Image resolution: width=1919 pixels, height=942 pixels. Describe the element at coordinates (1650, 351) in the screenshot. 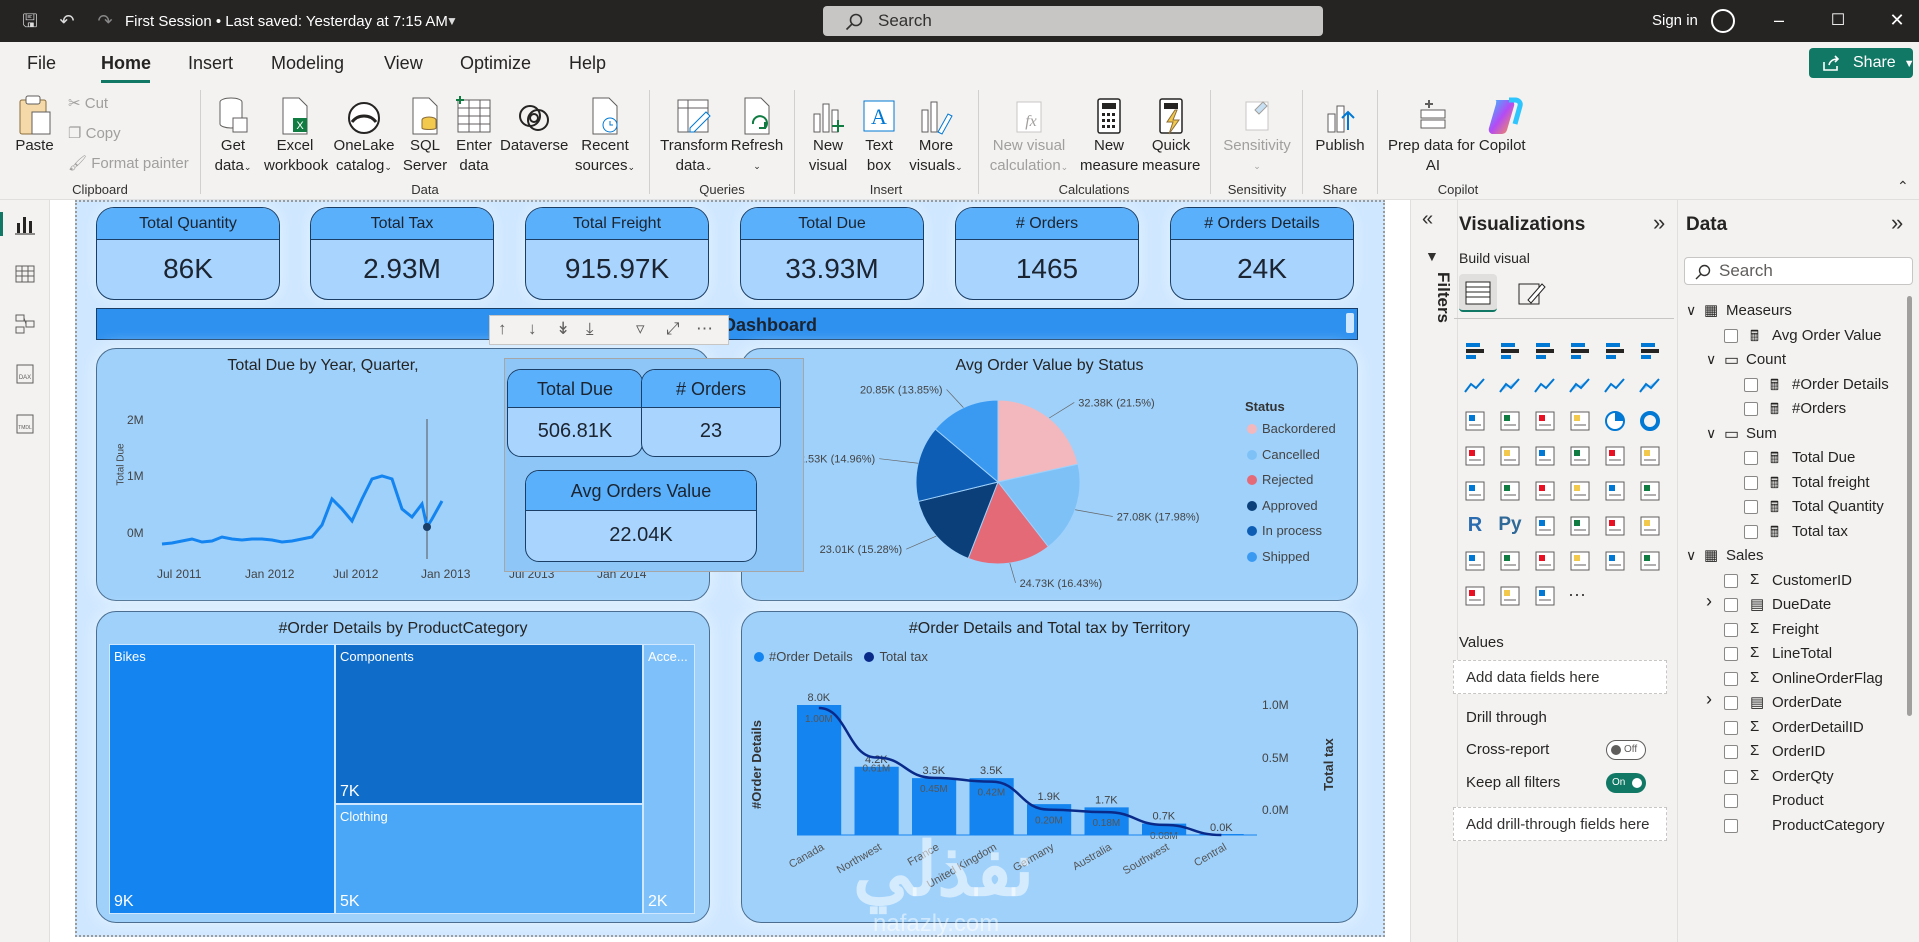

I see `100-stacked-column-chart-icon` at that location.